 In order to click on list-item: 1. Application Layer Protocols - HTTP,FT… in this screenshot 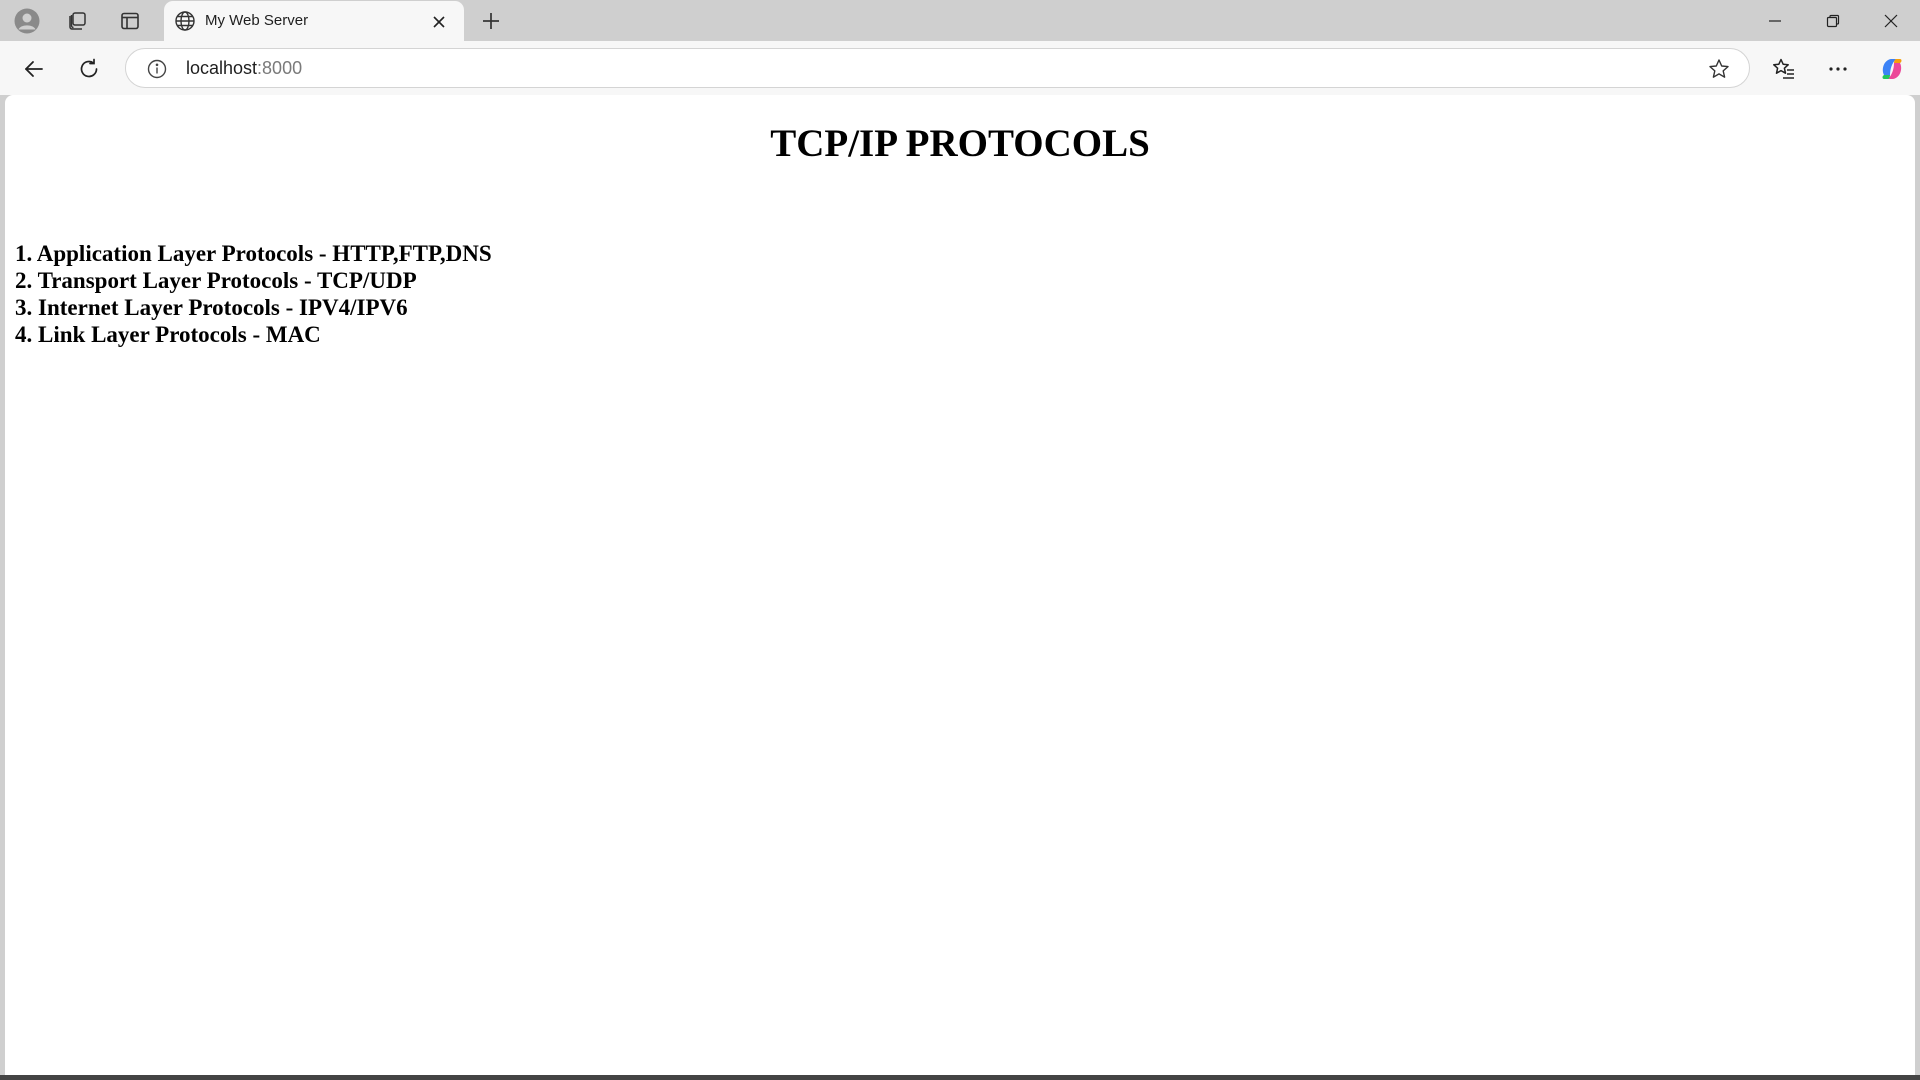, I will do `click(253, 253)`.